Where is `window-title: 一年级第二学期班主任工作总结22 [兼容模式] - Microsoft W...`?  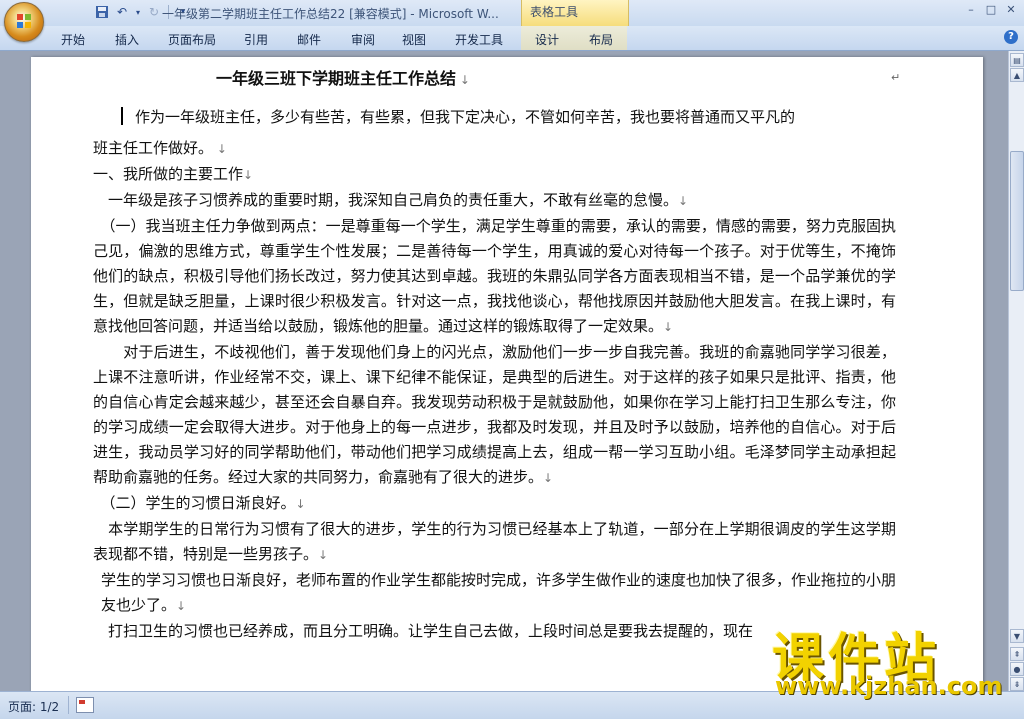
window-title: 一年级第二学期班主任工作总结22 [兼容模式] - Microsoft W... is located at coordinates (330, 14).